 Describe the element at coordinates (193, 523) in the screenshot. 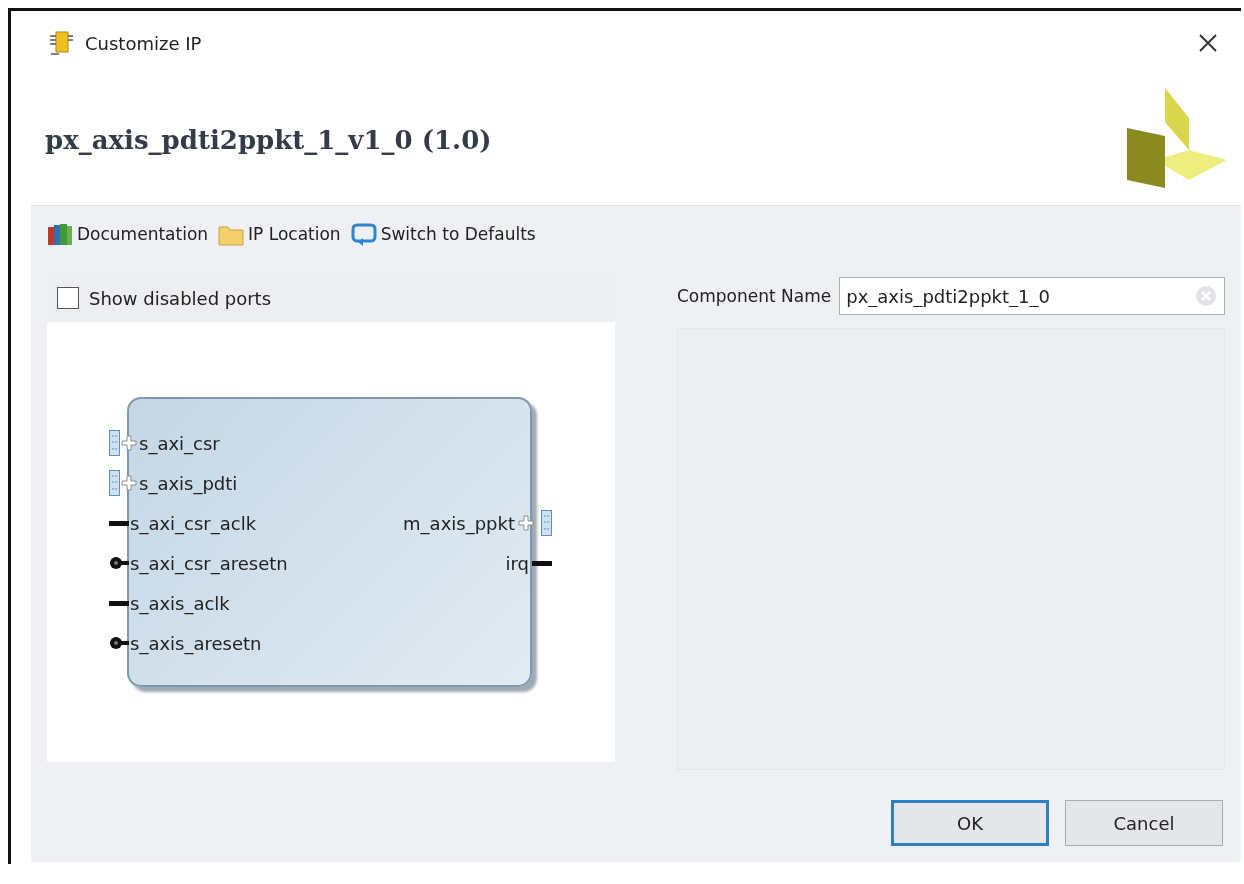

I see `port-label: s_axi_csr_aclk` at that location.